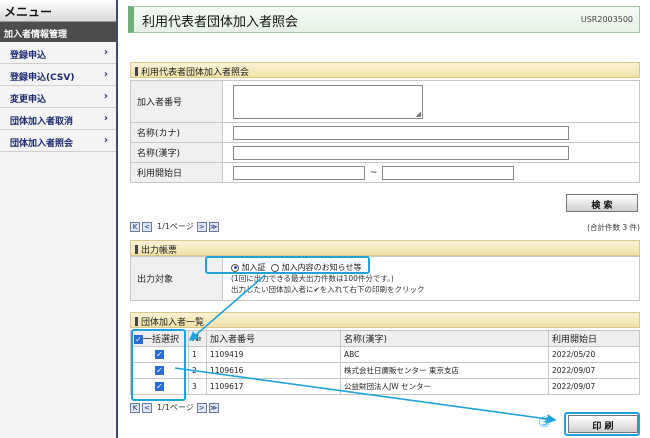 This screenshot has height=438, width=650. I want to click on member-no-header: 加入者番号, so click(273, 338).